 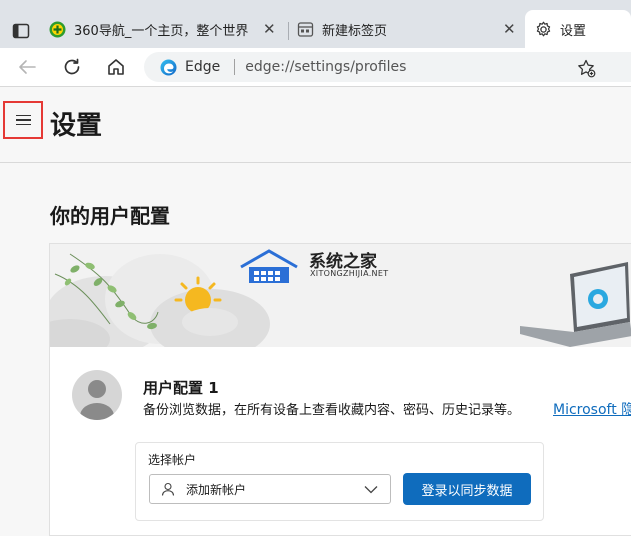 I want to click on 360-favicon-icon, so click(x=57, y=29).